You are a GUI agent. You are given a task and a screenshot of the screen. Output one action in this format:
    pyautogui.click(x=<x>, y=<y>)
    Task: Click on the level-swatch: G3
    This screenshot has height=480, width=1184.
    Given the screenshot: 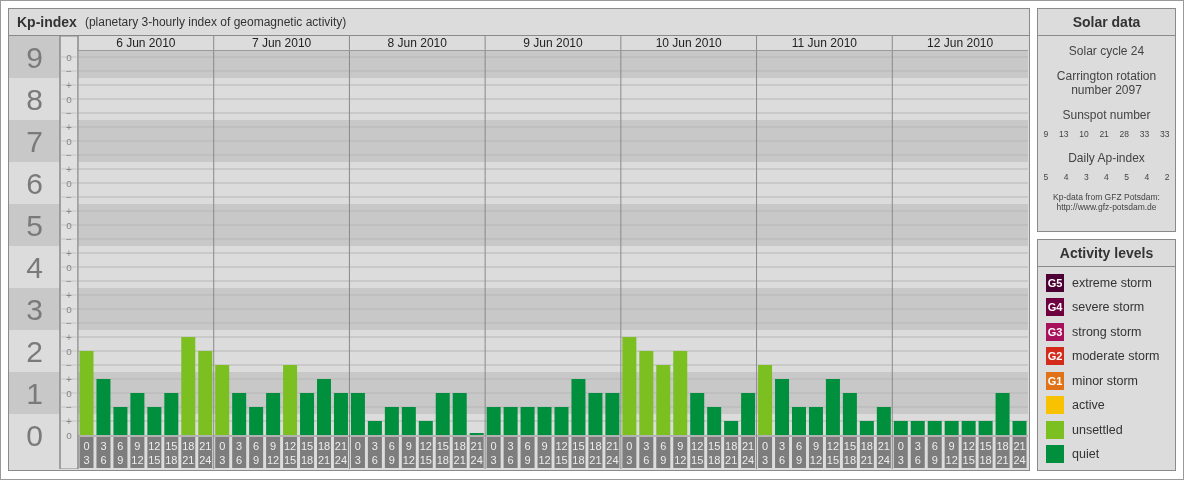 What is the action you would take?
    pyautogui.click(x=1055, y=331)
    